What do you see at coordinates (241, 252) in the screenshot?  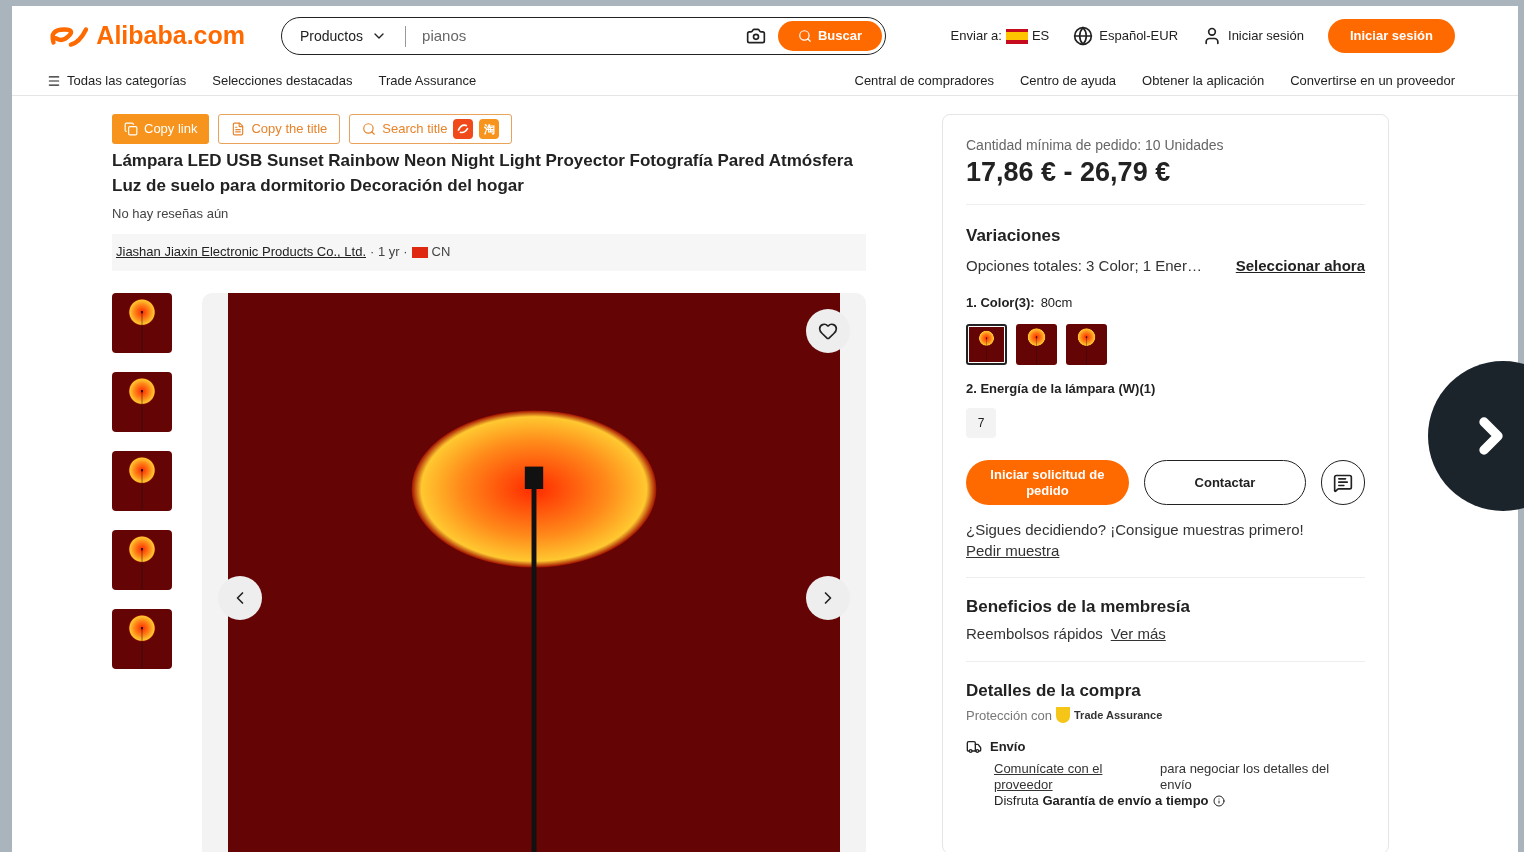 I see `supplier-link: Jiashan Jiaxin Electronic Products Co., Ltd.` at bounding box center [241, 252].